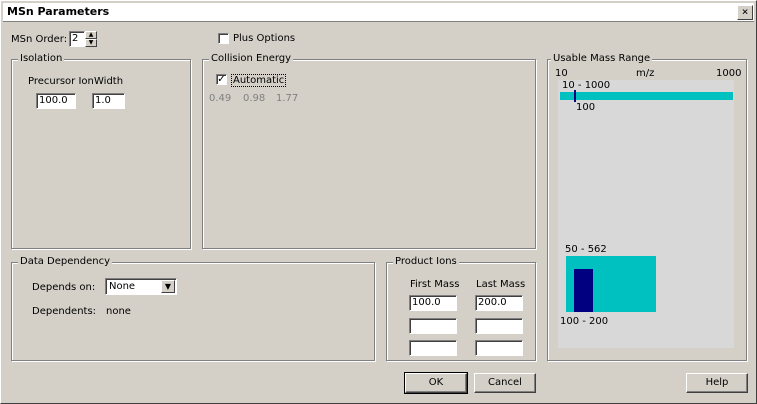 The height and width of the screenshot is (404, 757). What do you see at coordinates (118, 311) in the screenshot?
I see `dependents-value: none` at bounding box center [118, 311].